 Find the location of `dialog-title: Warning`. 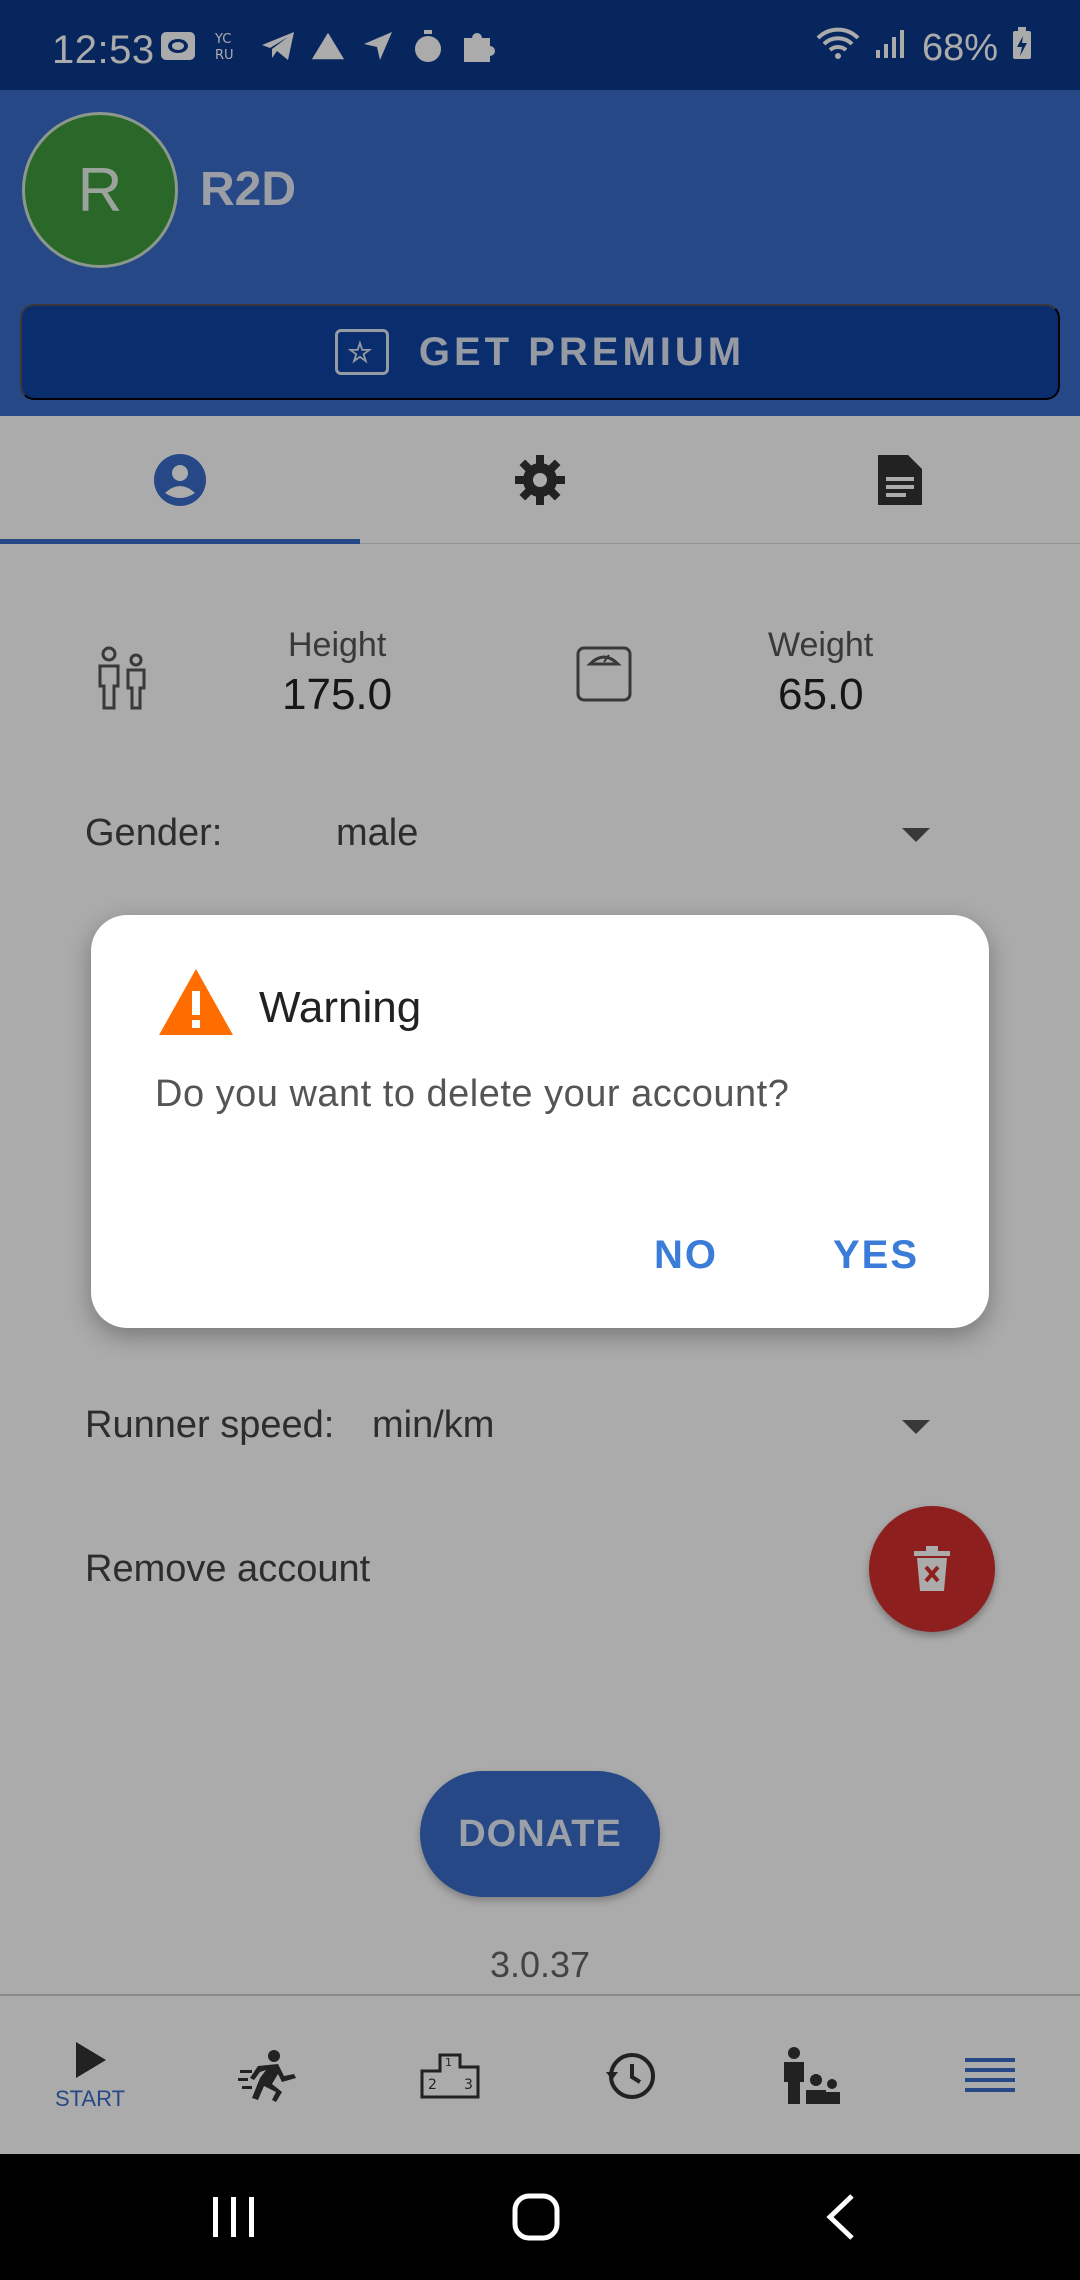

dialog-title: Warning is located at coordinates (340, 1007).